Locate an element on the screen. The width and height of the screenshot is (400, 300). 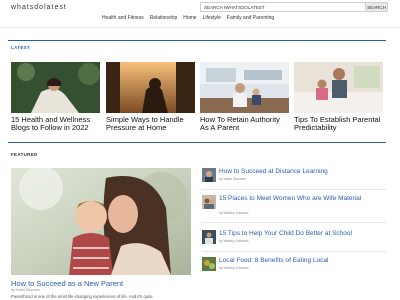
featured-main-byline: by Violet Dhuxson is located at coordinates (25, 290).